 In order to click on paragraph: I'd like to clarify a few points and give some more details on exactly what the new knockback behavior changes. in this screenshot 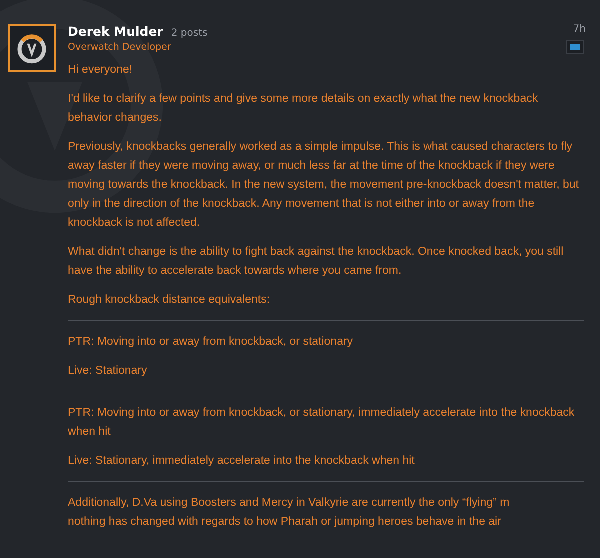, I will do `click(304, 109)`.